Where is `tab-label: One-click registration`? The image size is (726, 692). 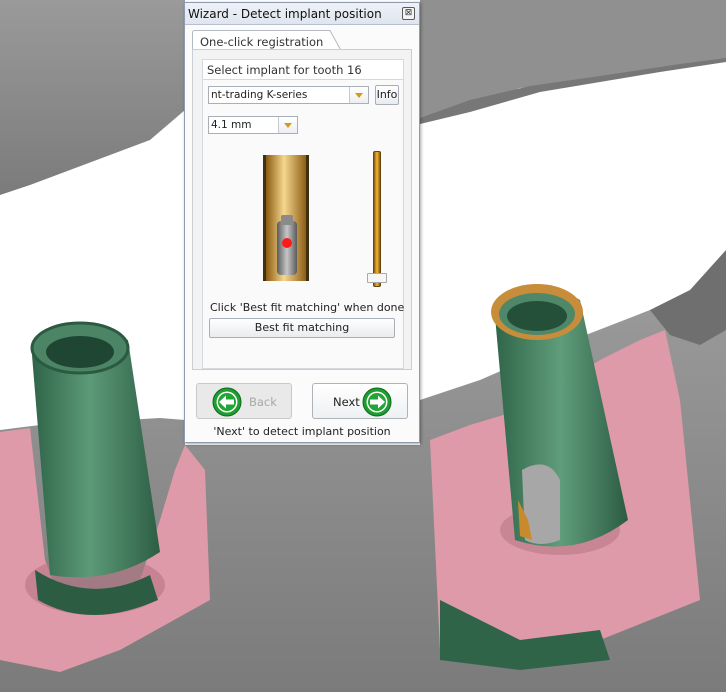
tab-label: One-click registration is located at coordinates (262, 42).